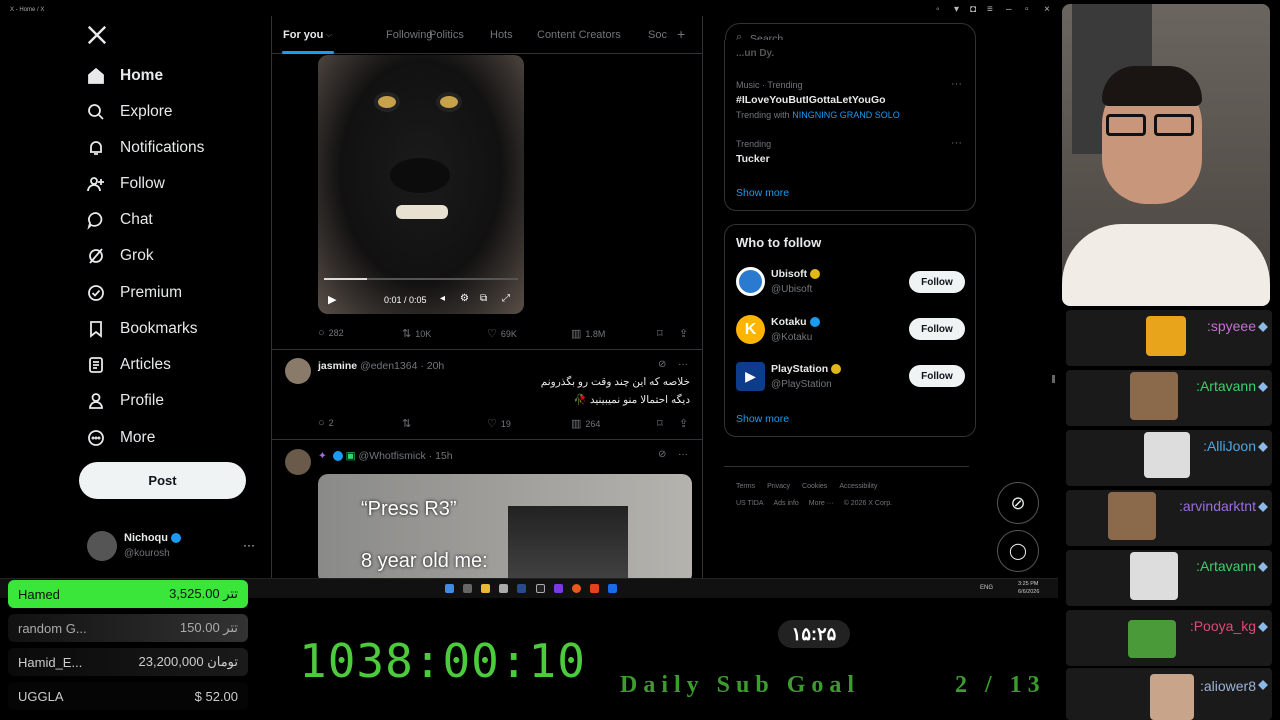  What do you see at coordinates (331, 333) in the screenshot?
I see `reply-button: ○ 282` at bounding box center [331, 333].